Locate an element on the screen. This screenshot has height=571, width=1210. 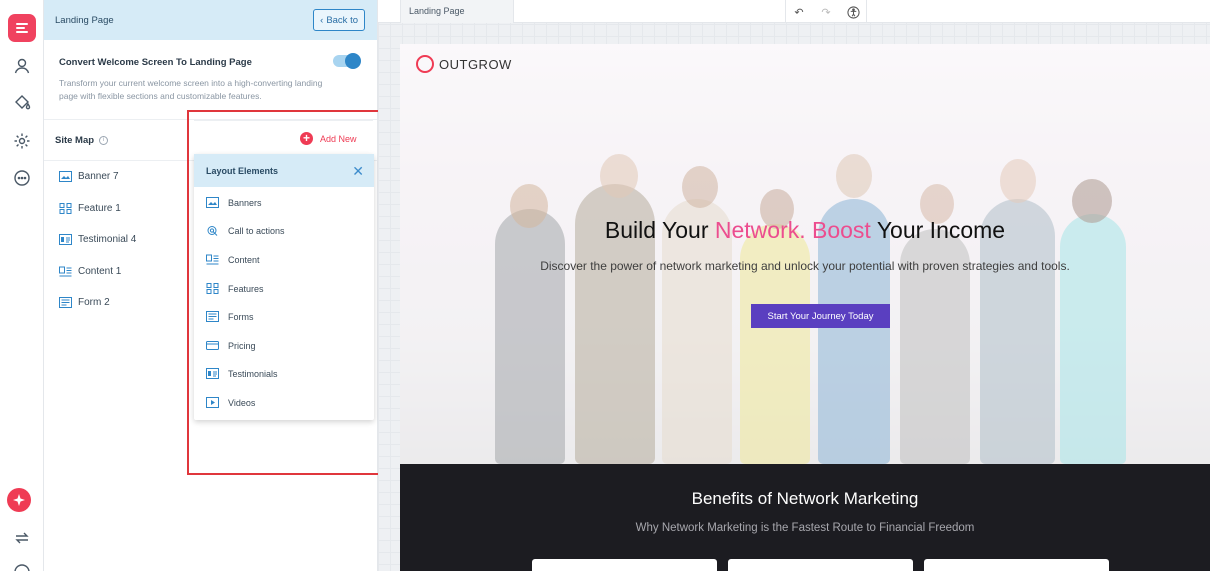
layout-element-label: Testimonials is located at coordinates (253, 373).